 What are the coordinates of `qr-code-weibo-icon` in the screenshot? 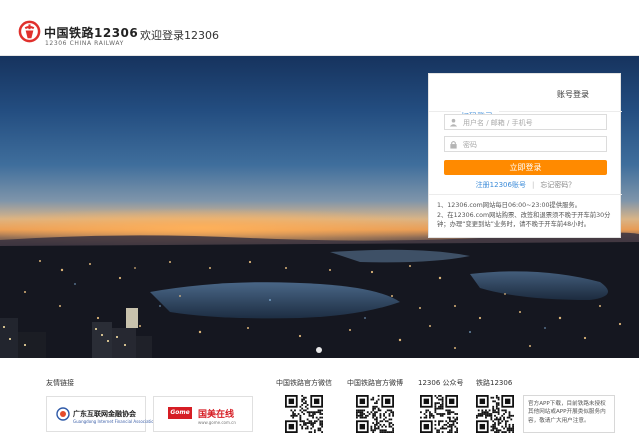 It's located at (375, 414).